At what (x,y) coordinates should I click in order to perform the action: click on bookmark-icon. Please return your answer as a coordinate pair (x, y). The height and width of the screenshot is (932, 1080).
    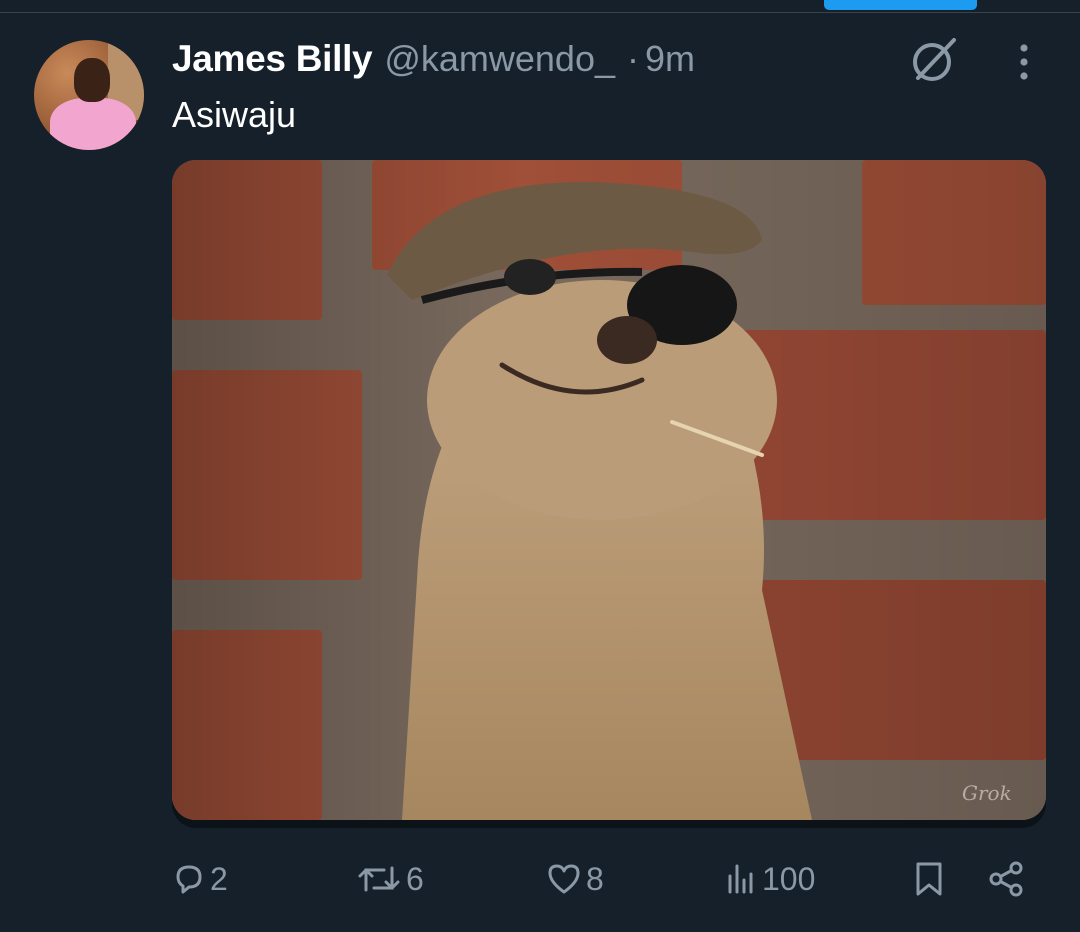
    Looking at the image, I should click on (929, 879).